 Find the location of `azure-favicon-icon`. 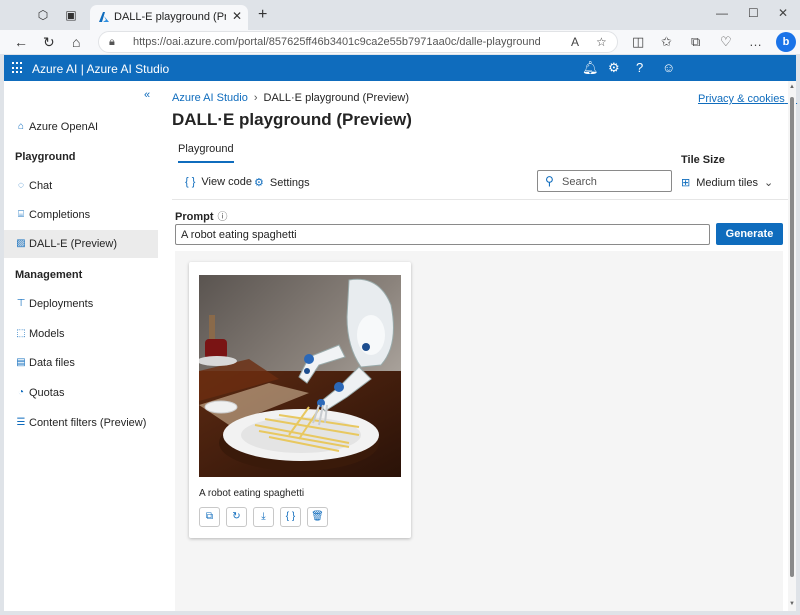

azure-favicon-icon is located at coordinates (104, 17).